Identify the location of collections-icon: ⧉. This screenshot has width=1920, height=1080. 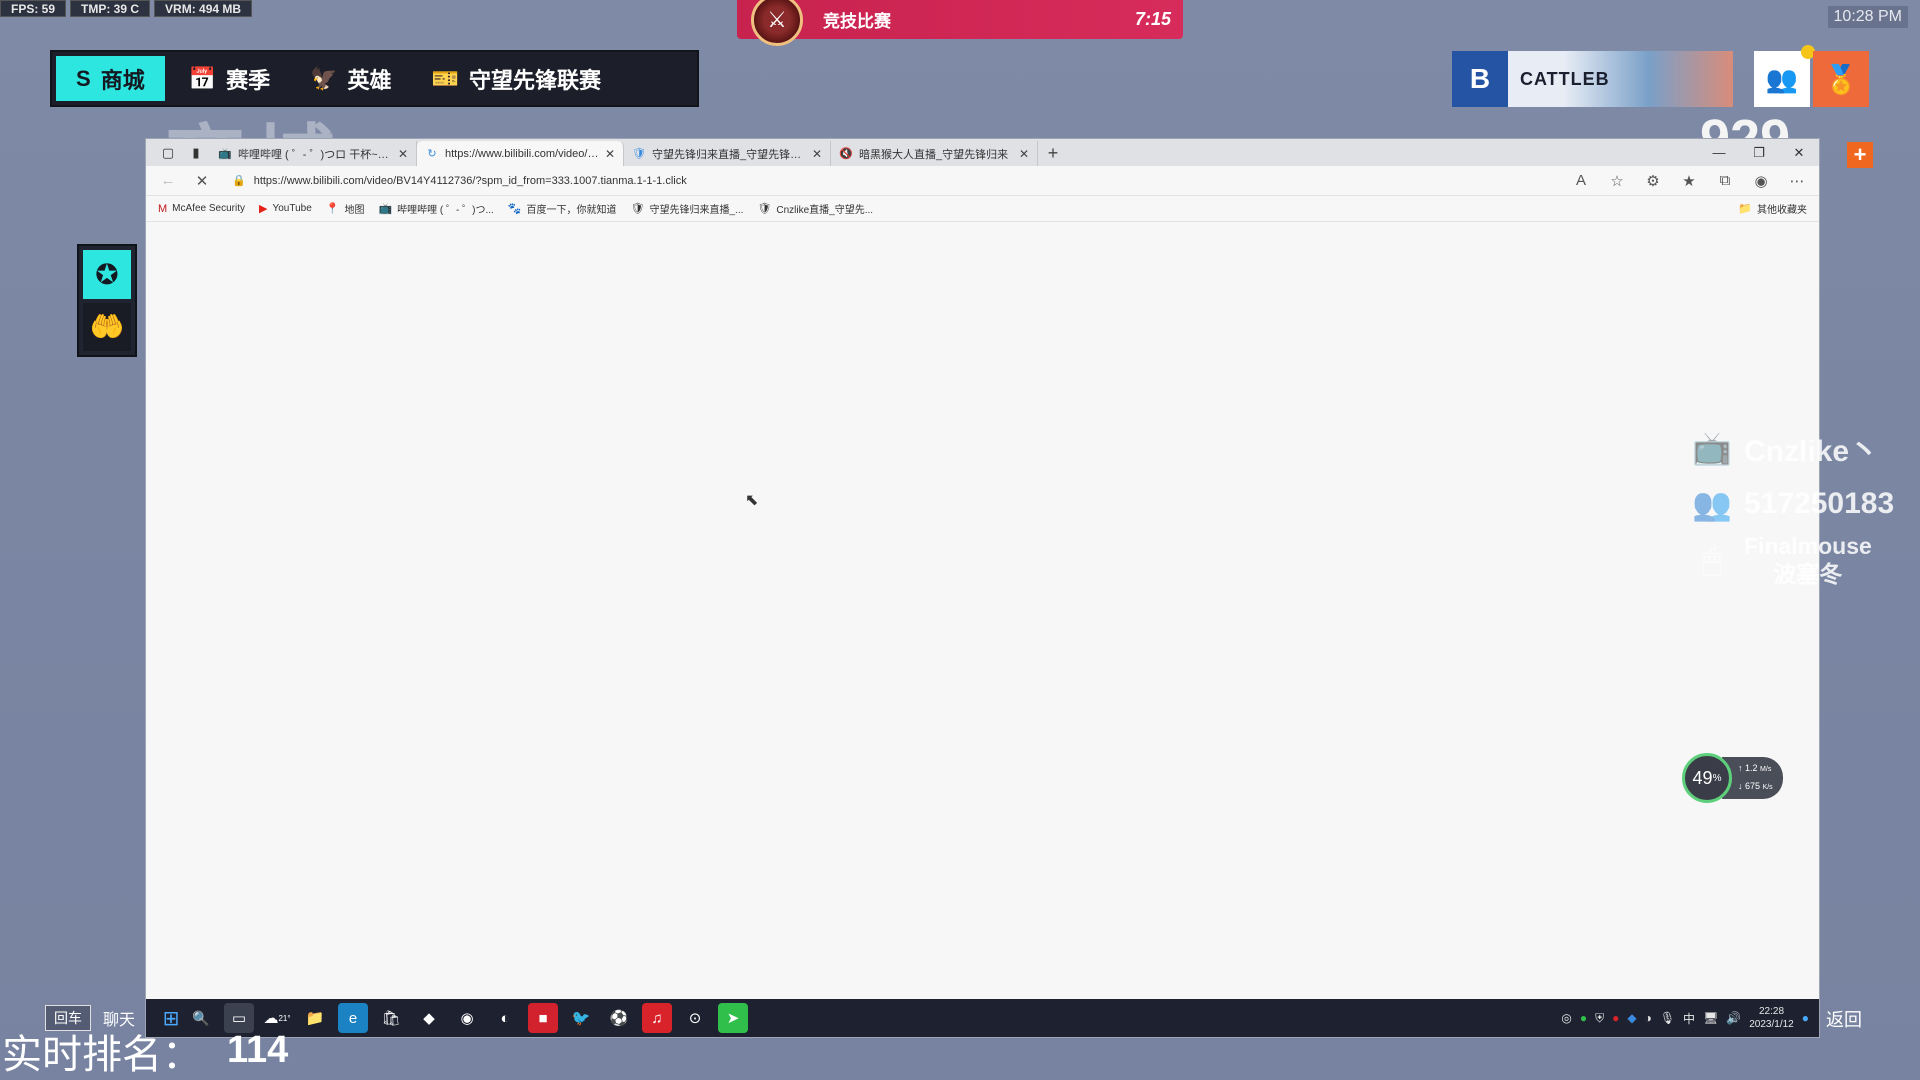
(1725, 181).